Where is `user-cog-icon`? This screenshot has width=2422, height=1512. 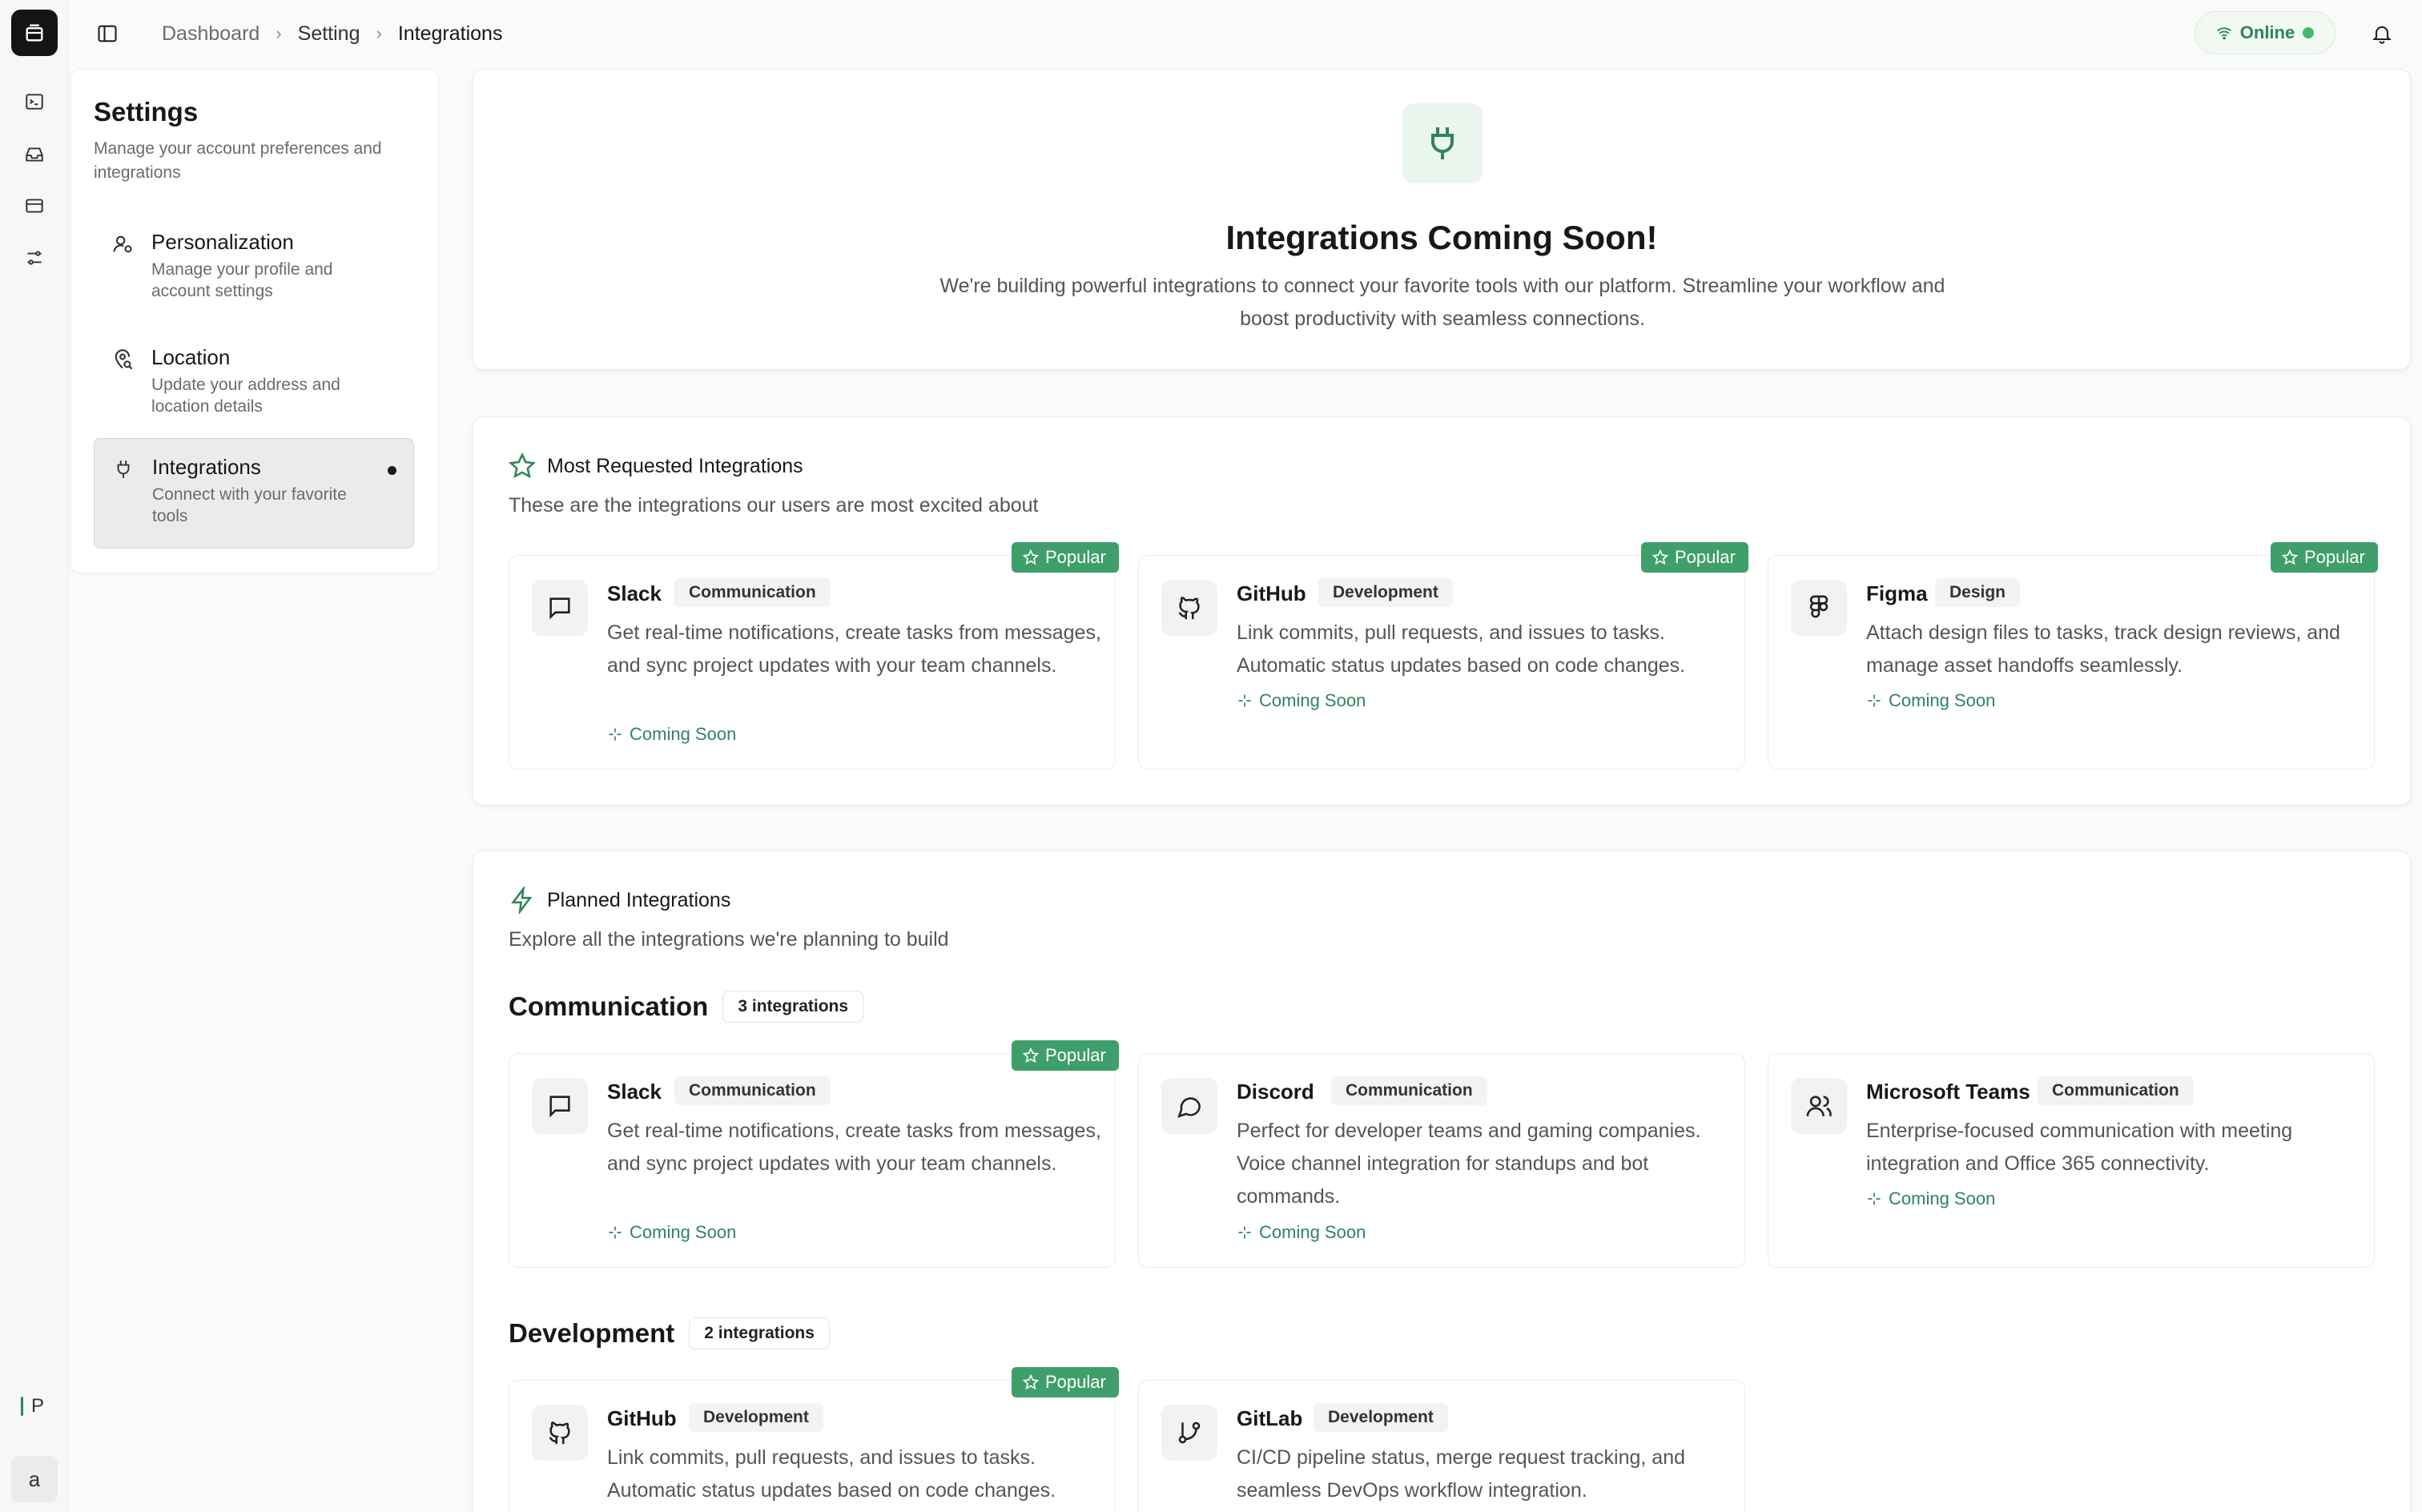 user-cog-icon is located at coordinates (123, 244).